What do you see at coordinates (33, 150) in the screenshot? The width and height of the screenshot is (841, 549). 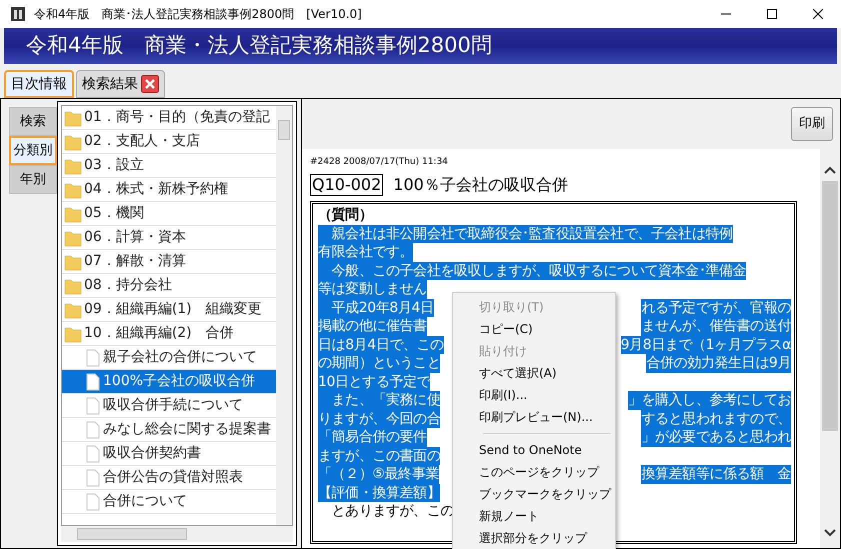 I see `side-tab: 分類別` at bounding box center [33, 150].